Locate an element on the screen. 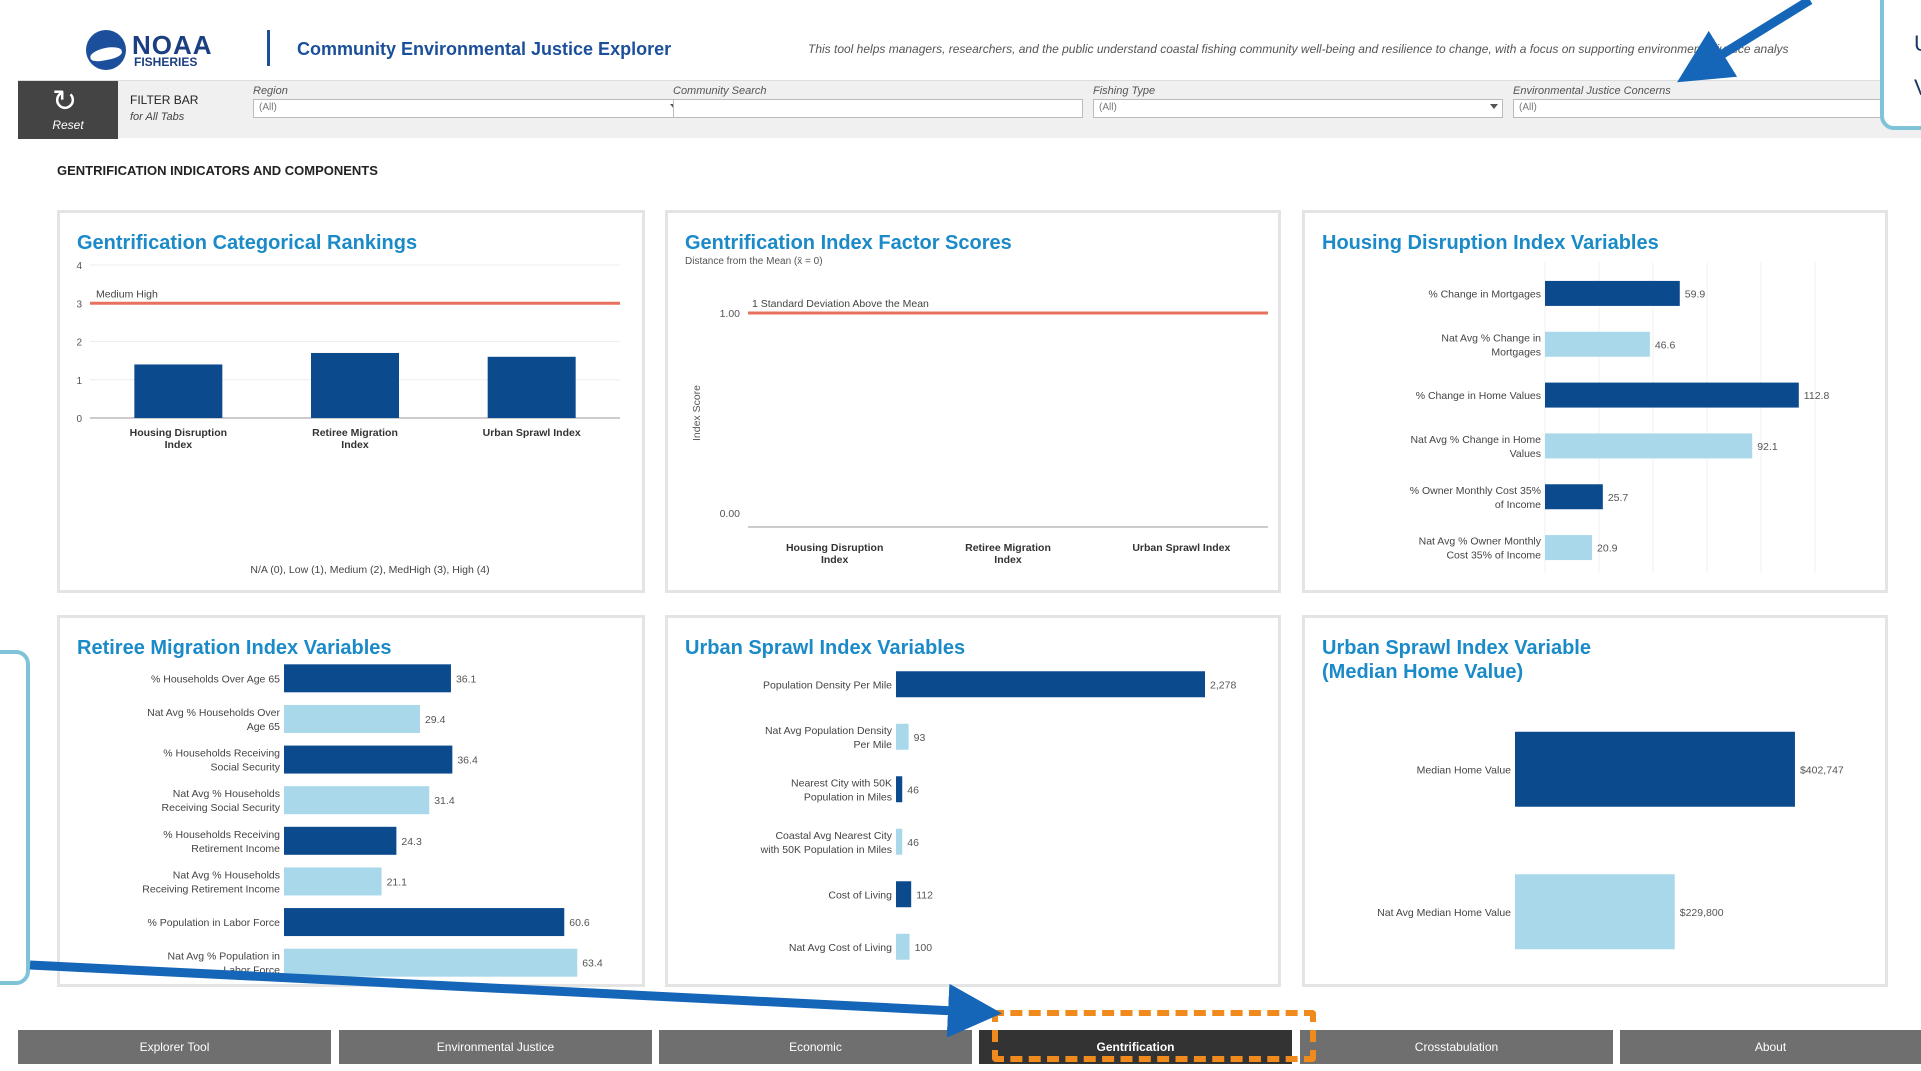  y-tick-label: 1 is located at coordinates (79, 381).